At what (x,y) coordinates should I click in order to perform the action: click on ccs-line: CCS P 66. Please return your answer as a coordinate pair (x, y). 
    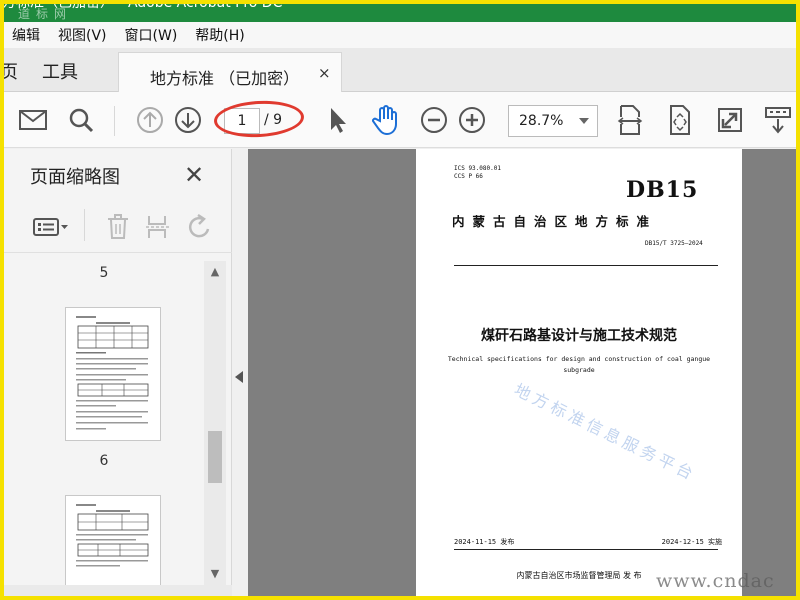
    Looking at the image, I should click on (468, 176).